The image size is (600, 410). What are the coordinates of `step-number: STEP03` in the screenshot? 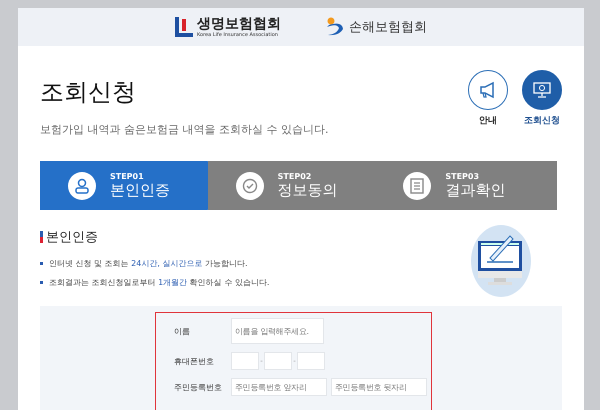 It's located at (462, 176).